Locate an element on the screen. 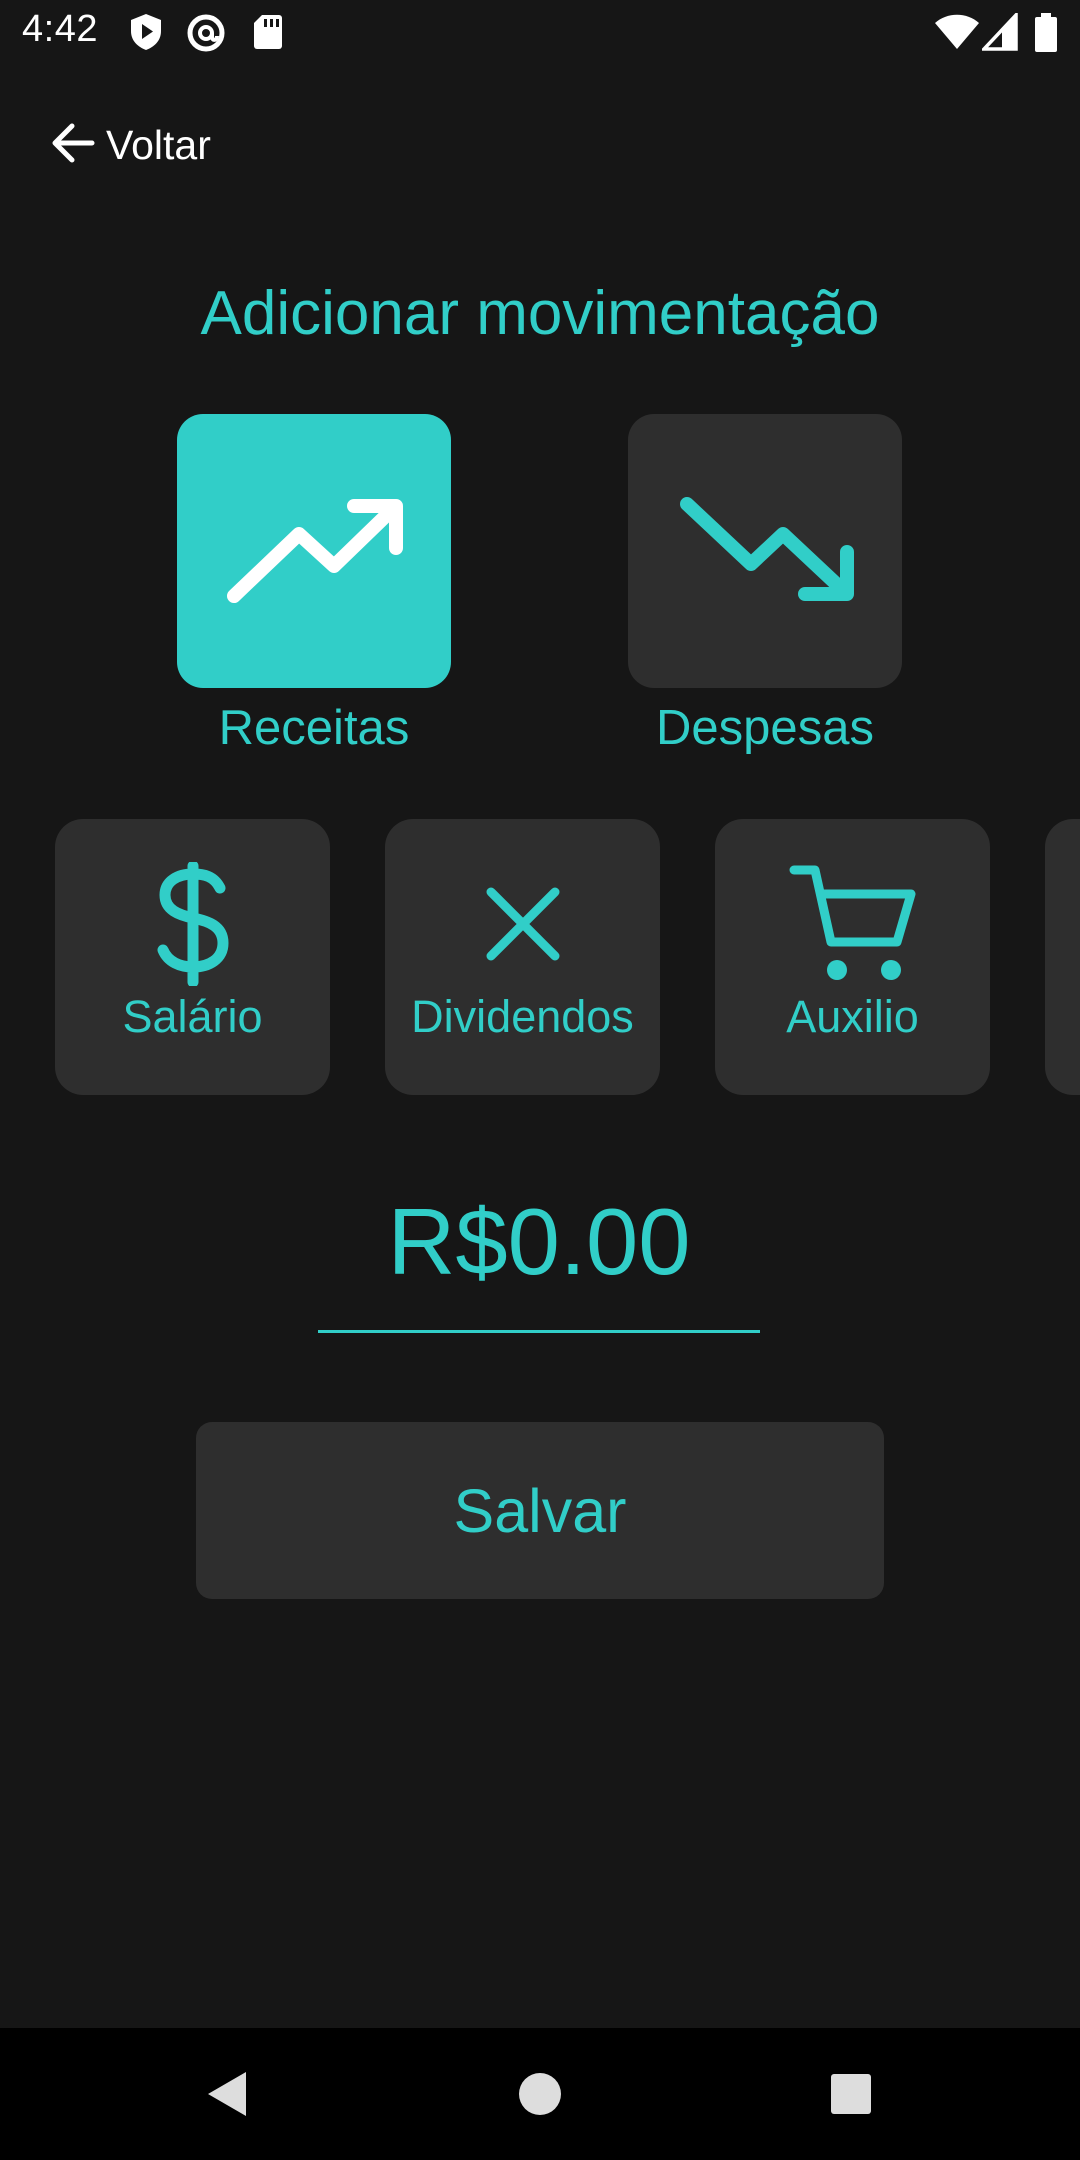  trending-down-icon is located at coordinates (765, 551).